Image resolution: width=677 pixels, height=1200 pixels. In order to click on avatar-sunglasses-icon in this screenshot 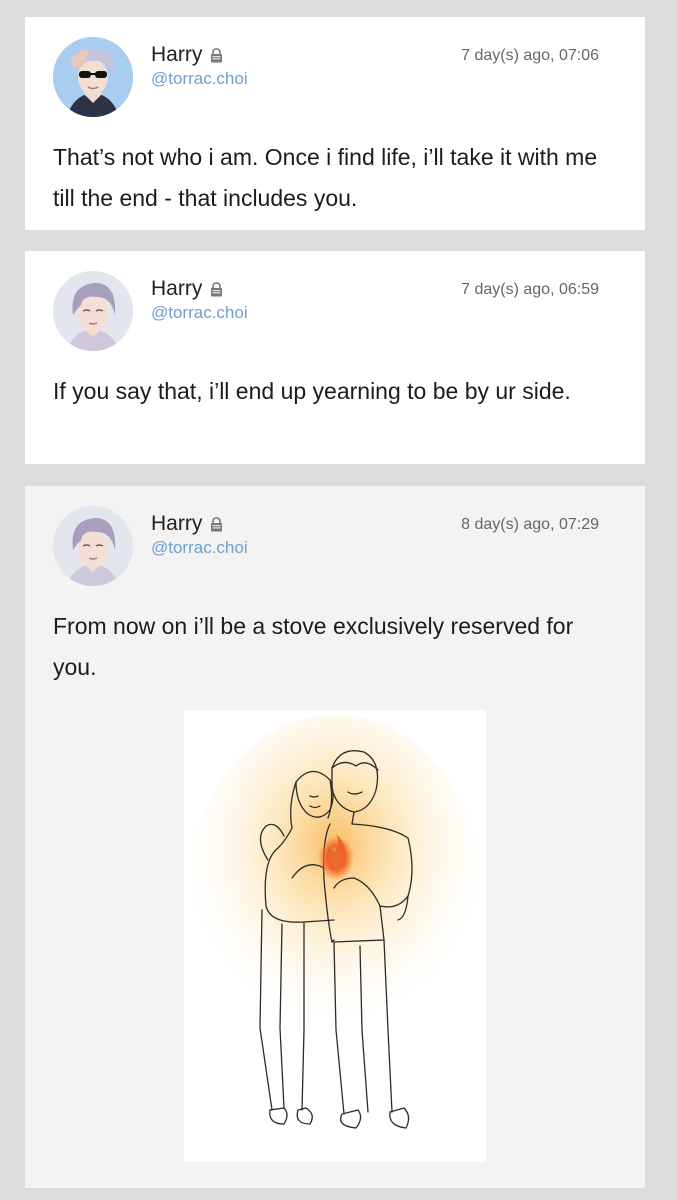, I will do `click(93, 77)`.